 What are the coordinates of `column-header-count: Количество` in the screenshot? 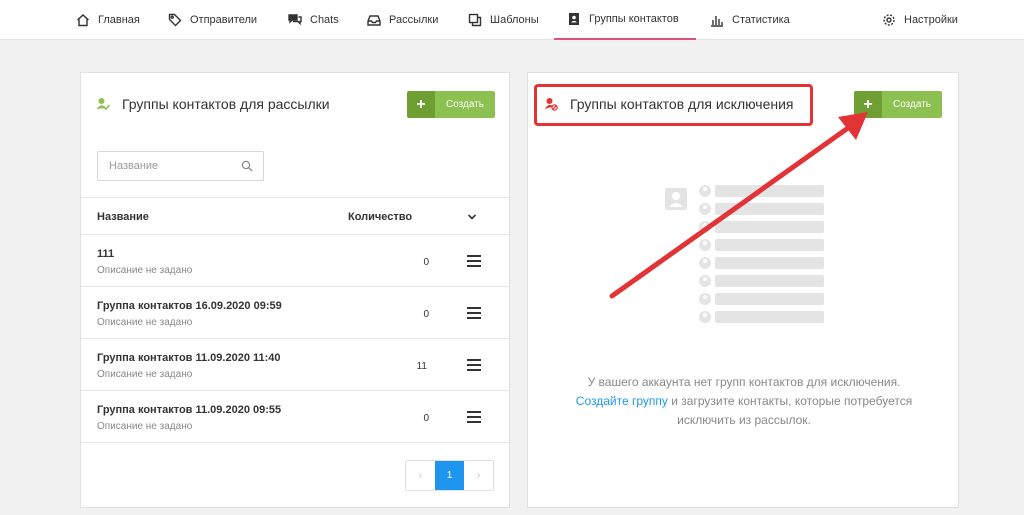 It's located at (380, 217).